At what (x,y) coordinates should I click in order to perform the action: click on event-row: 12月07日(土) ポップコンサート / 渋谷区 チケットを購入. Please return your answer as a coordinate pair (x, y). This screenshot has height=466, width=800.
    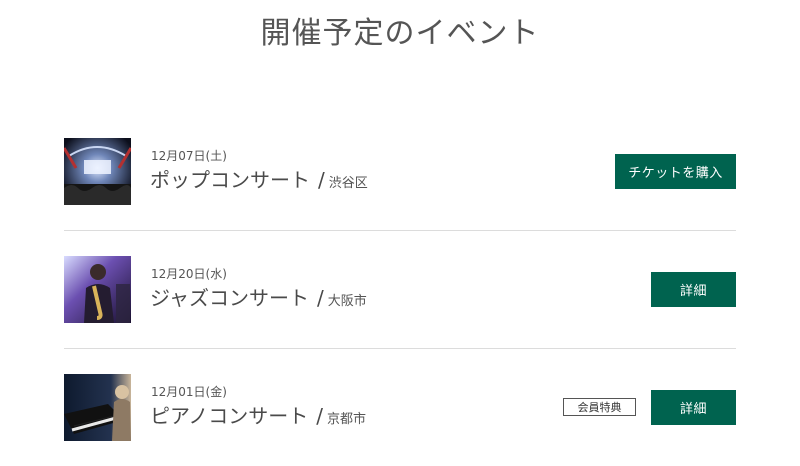
    Looking at the image, I should click on (400, 172).